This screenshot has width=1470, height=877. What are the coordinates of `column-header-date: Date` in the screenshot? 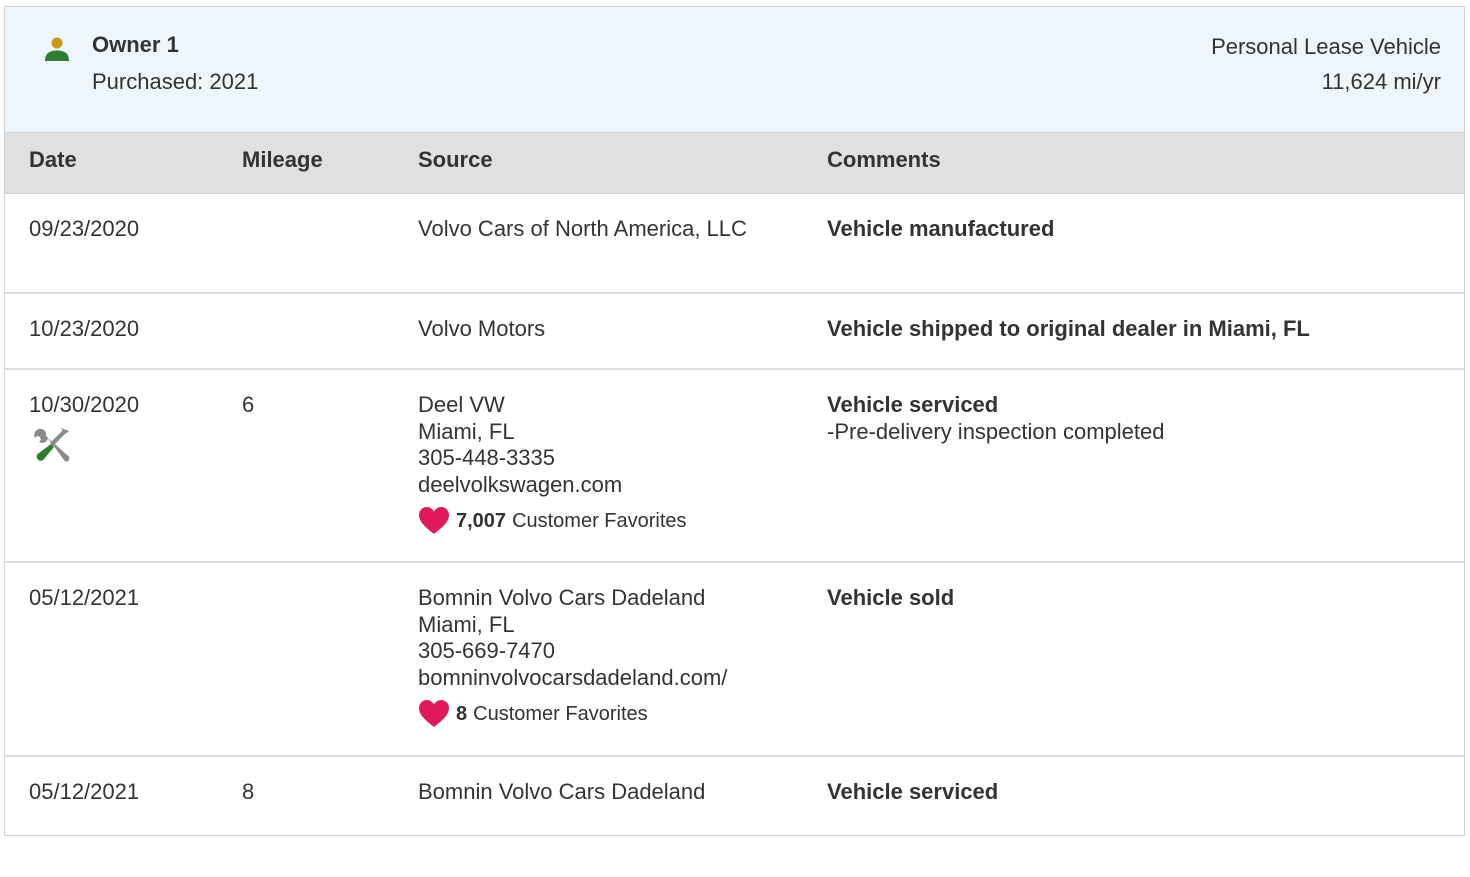 It's located at (53, 159).